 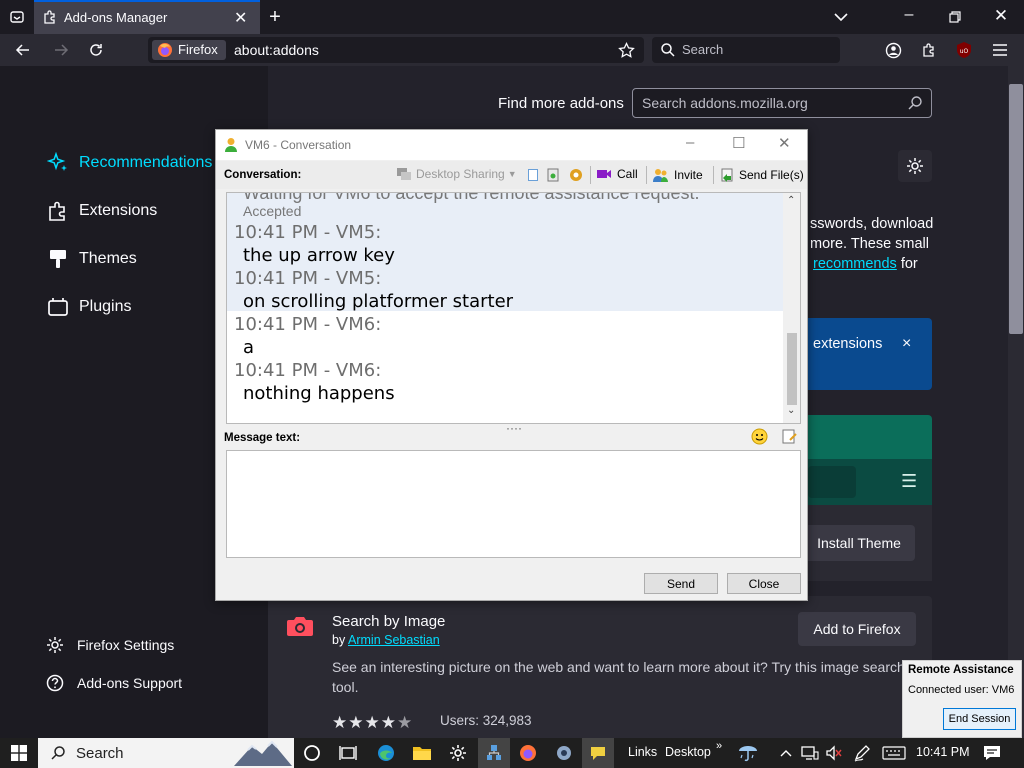 I want to click on half-star-icon: ★, so click(x=405, y=722).